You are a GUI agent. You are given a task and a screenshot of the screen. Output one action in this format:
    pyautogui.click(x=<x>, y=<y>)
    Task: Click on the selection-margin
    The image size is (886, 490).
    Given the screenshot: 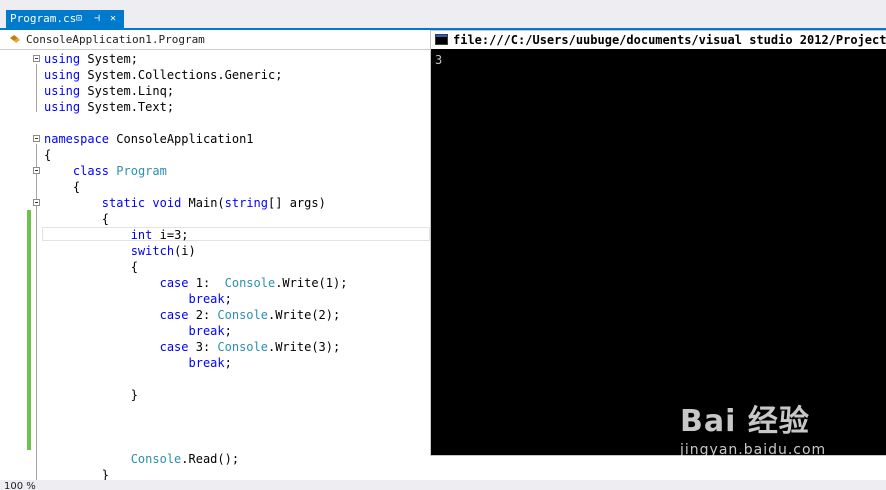 What is the action you would take?
    pyautogui.click(x=3, y=265)
    